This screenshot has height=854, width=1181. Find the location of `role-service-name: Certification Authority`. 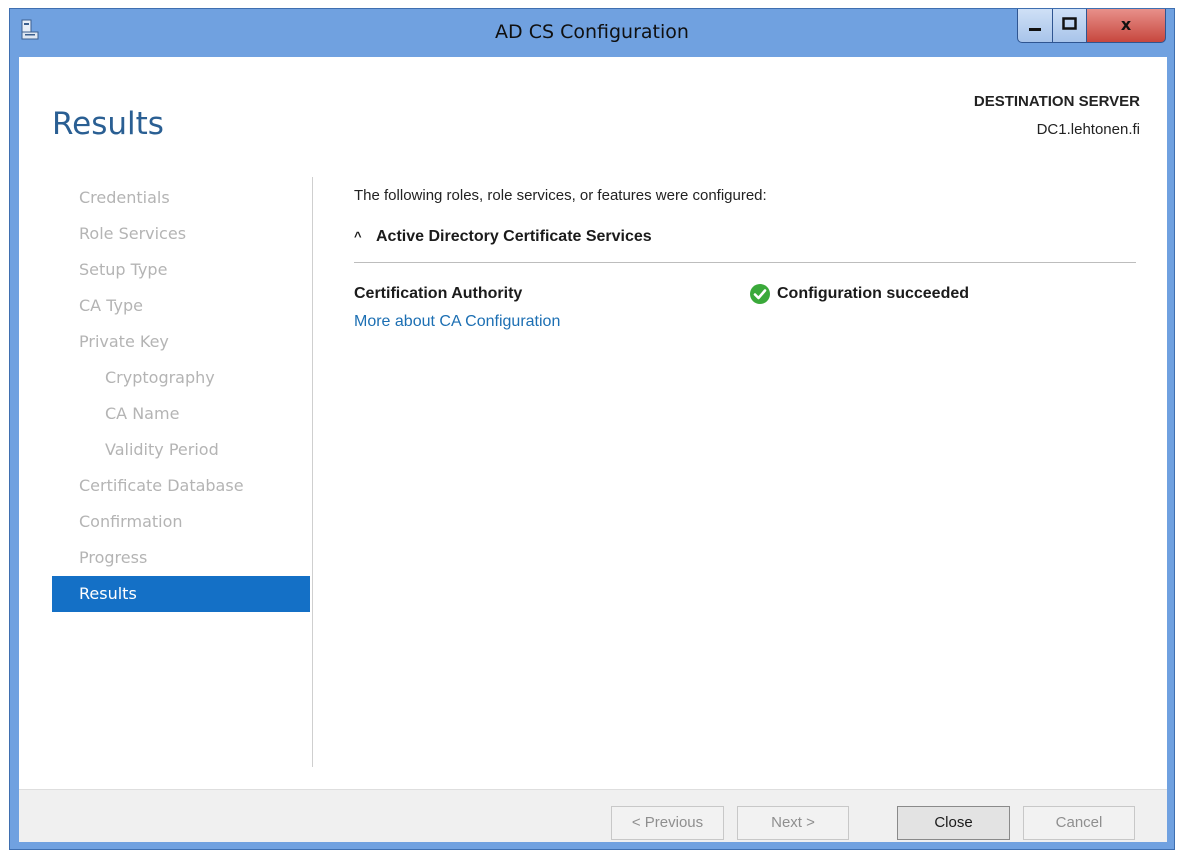

role-service-name: Certification Authority is located at coordinates (438, 293).